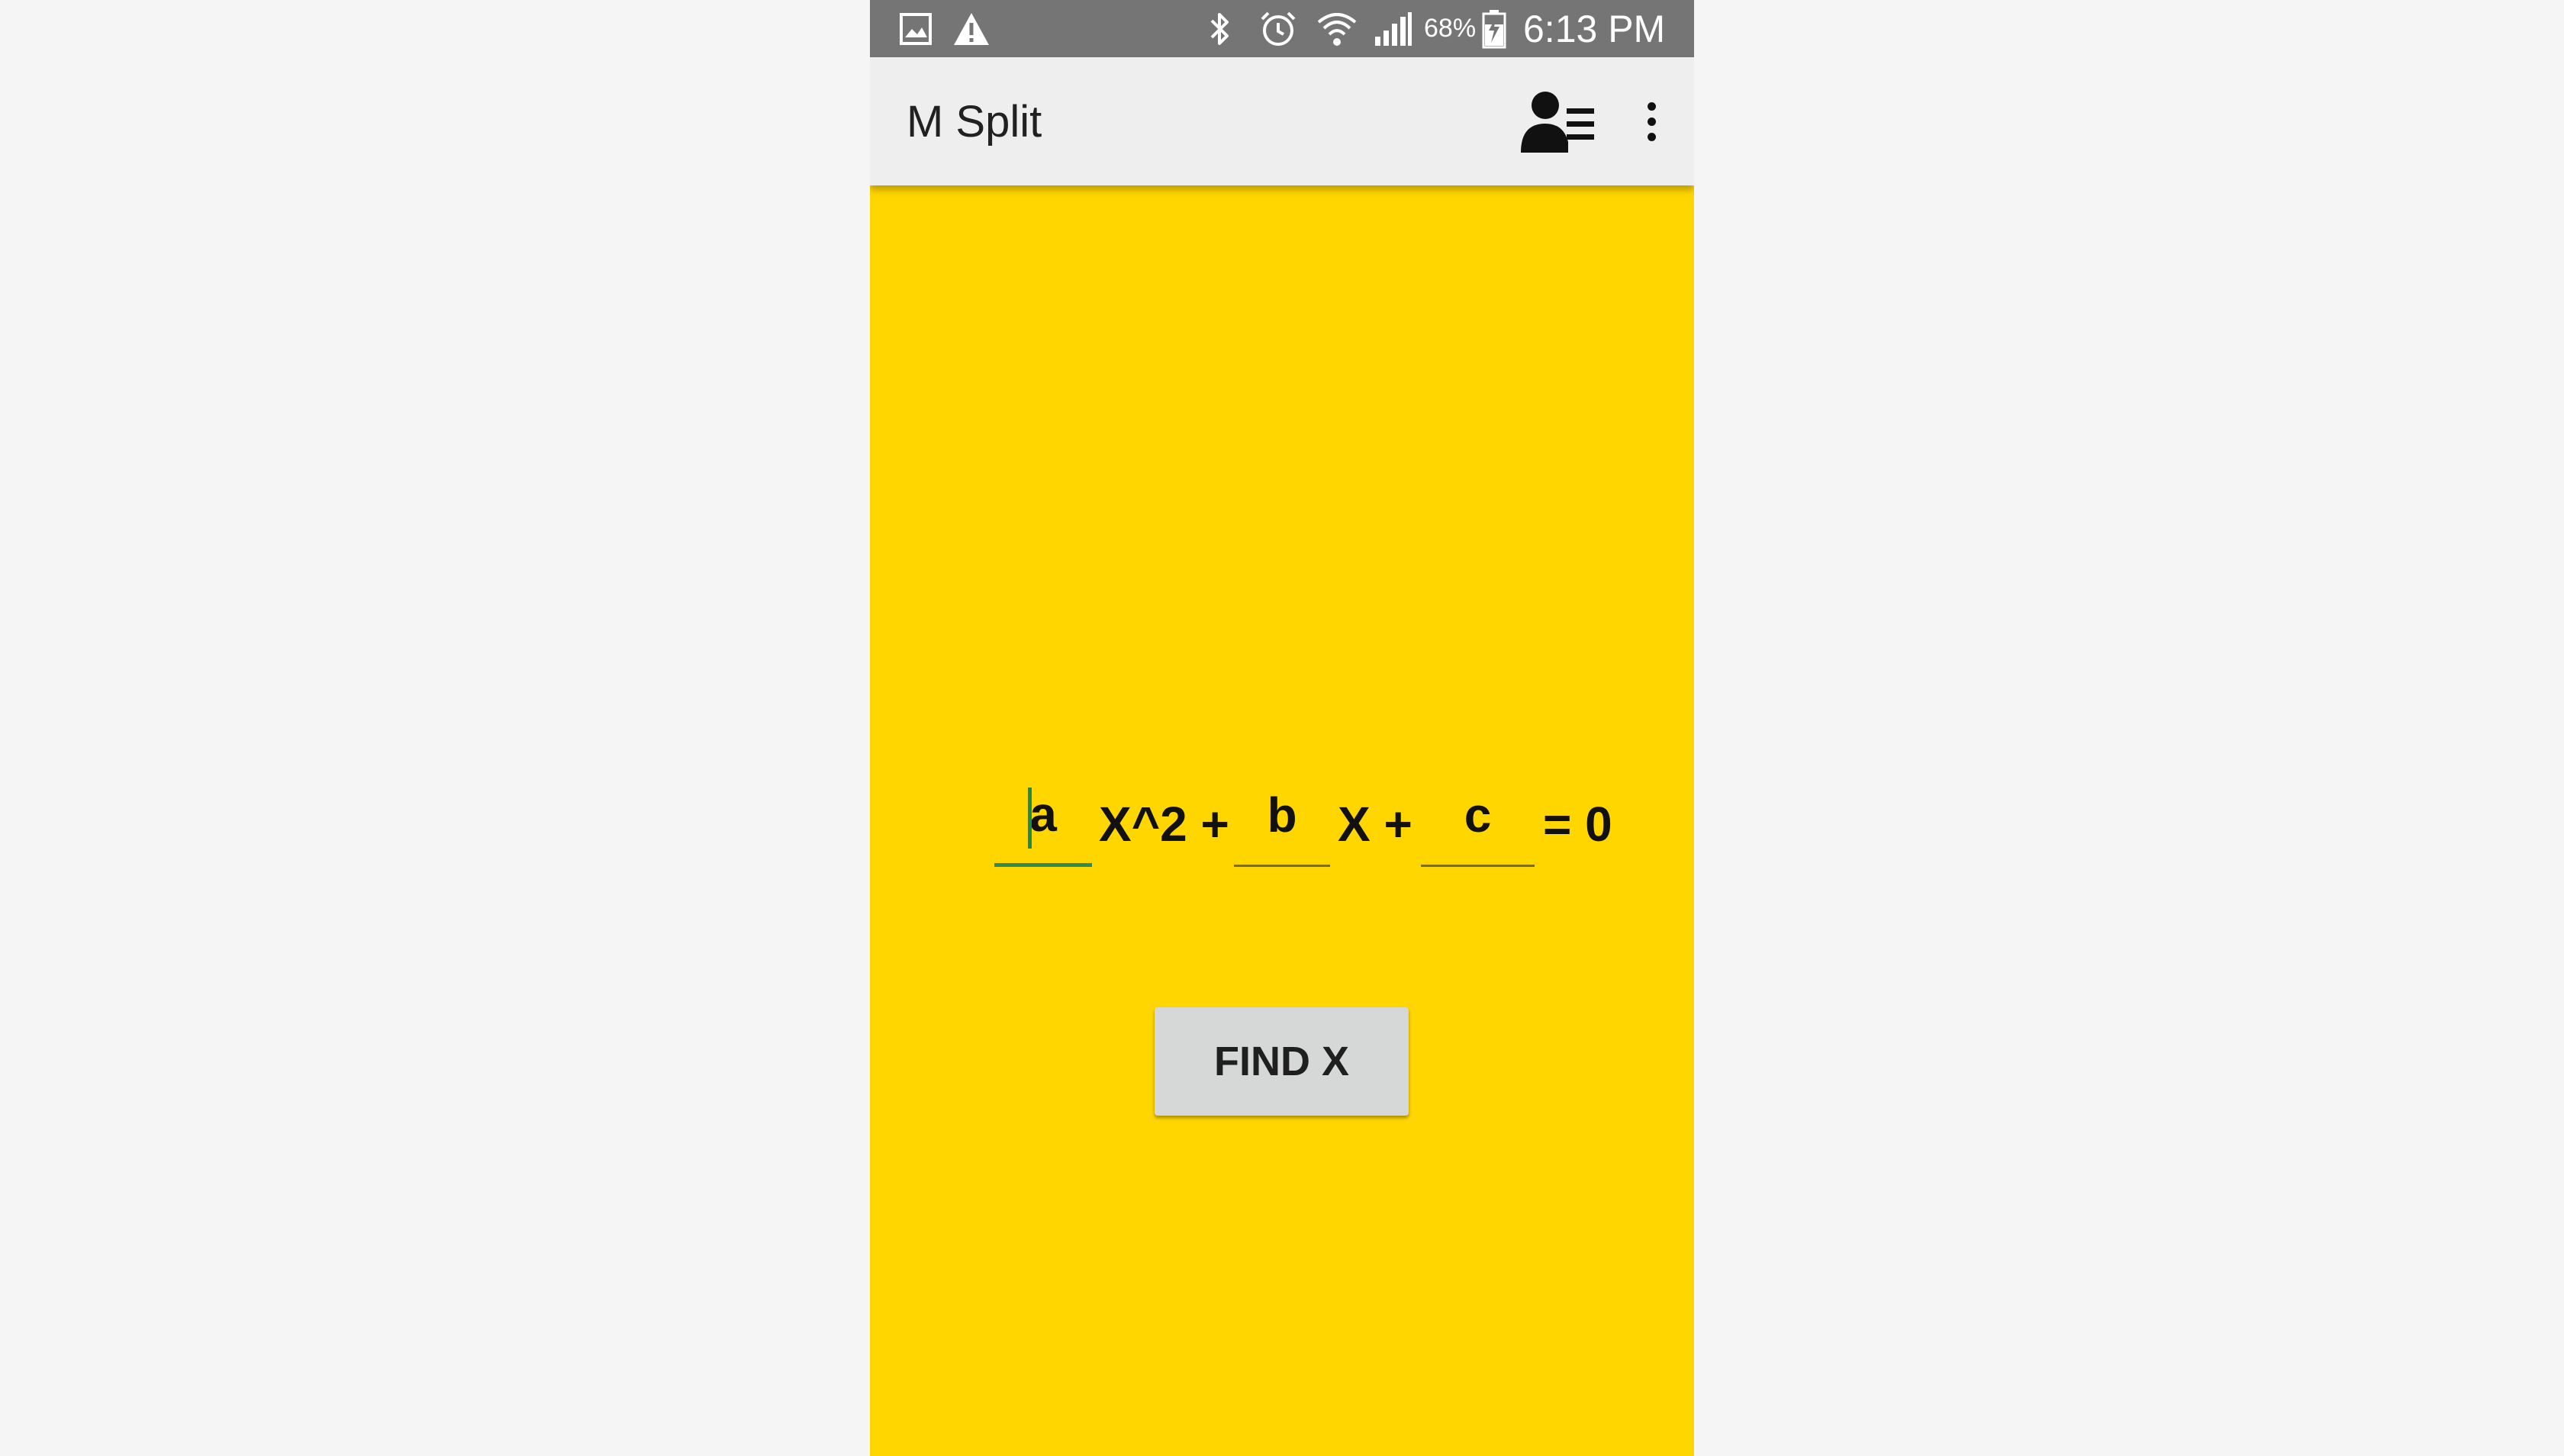  I want to click on bluetooth-icon, so click(1220, 28).